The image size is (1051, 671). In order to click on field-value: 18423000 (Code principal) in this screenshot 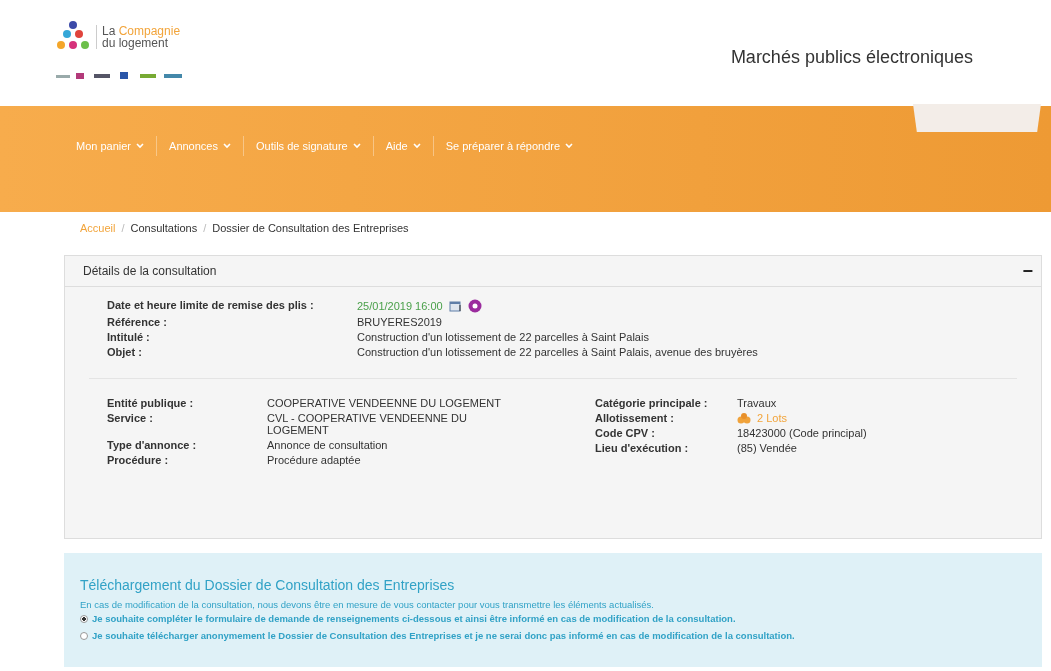, I will do `click(802, 433)`.